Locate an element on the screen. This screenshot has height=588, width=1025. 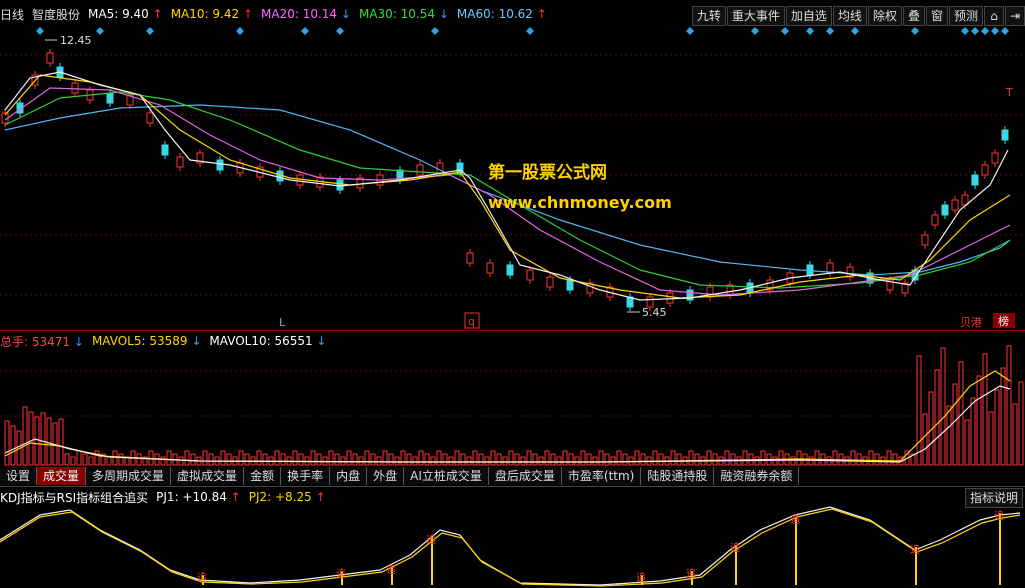
forecast-button: 预测 is located at coordinates (965, 16).